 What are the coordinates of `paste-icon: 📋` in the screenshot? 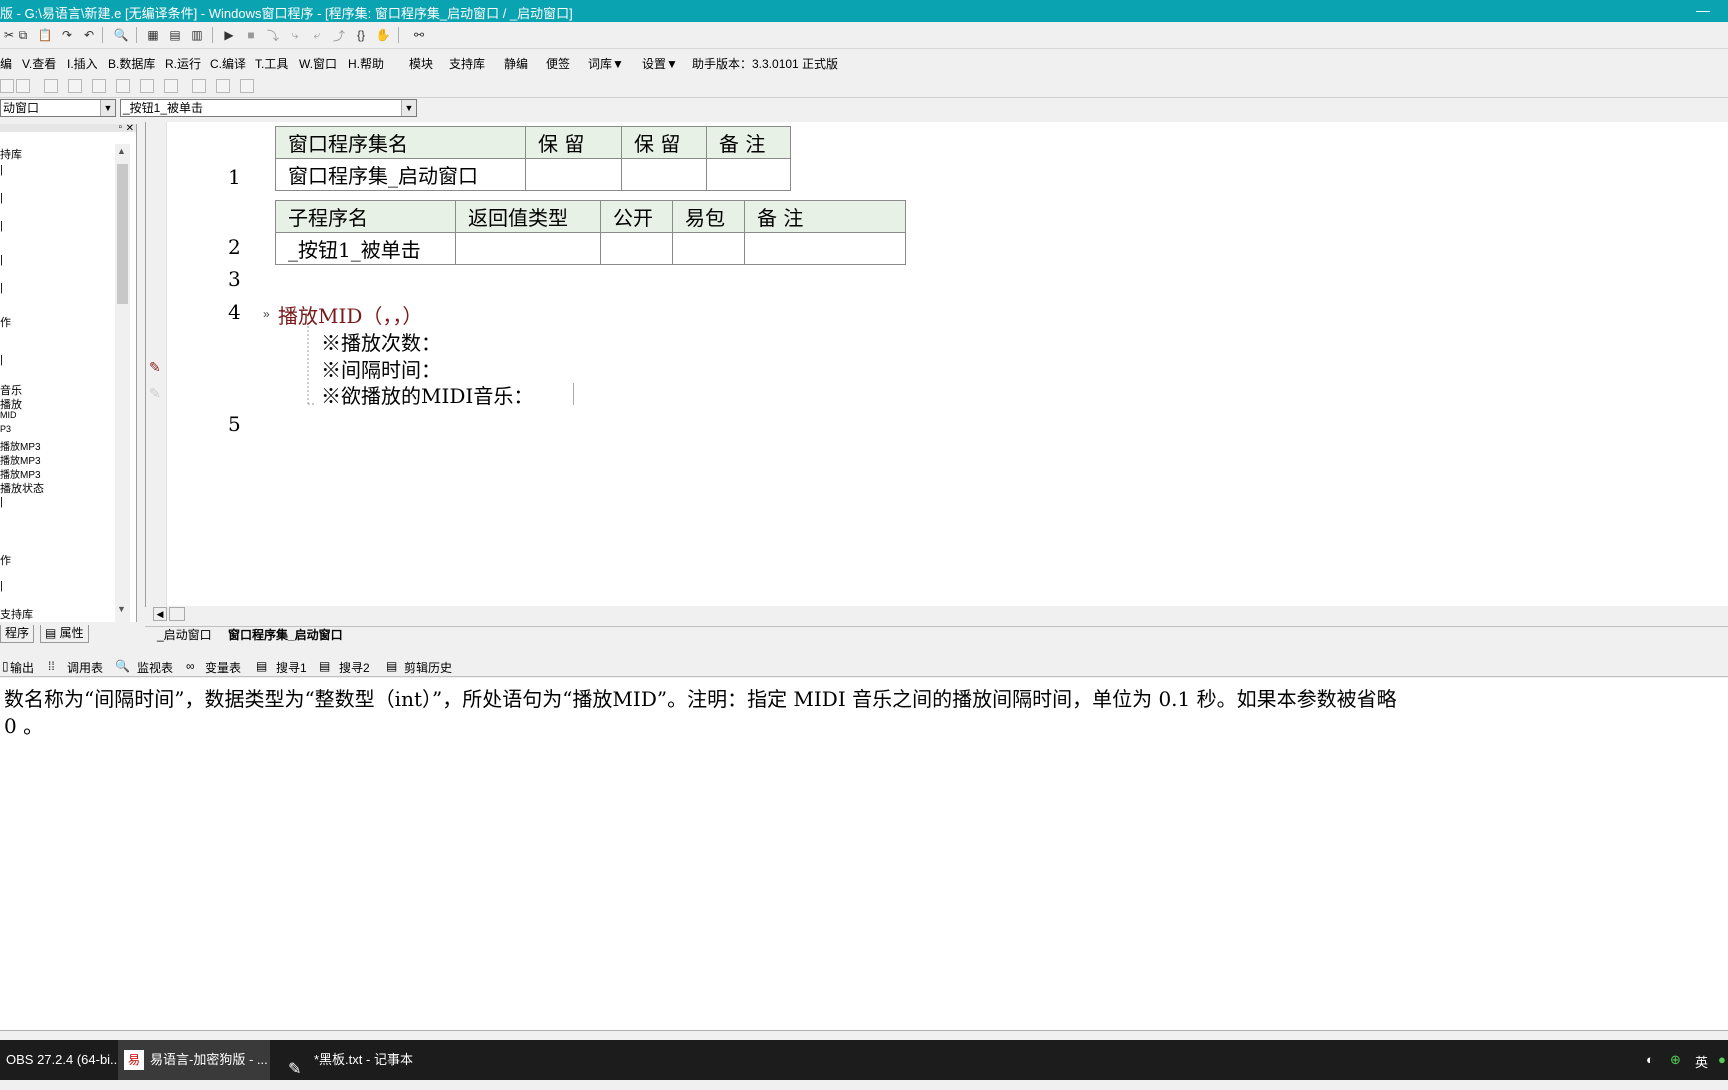 It's located at (45, 35).